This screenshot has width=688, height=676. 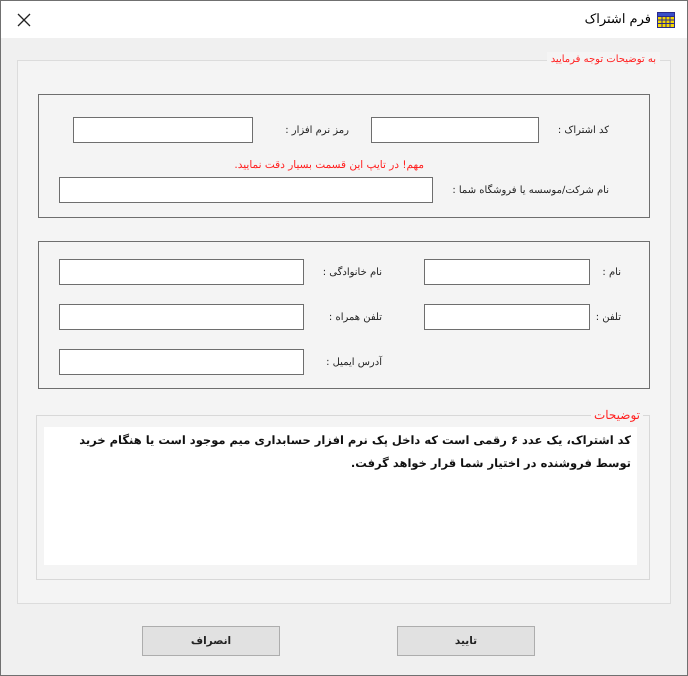 What do you see at coordinates (353, 362) in the screenshot?
I see `field-label: آدرس ایمیل :` at bounding box center [353, 362].